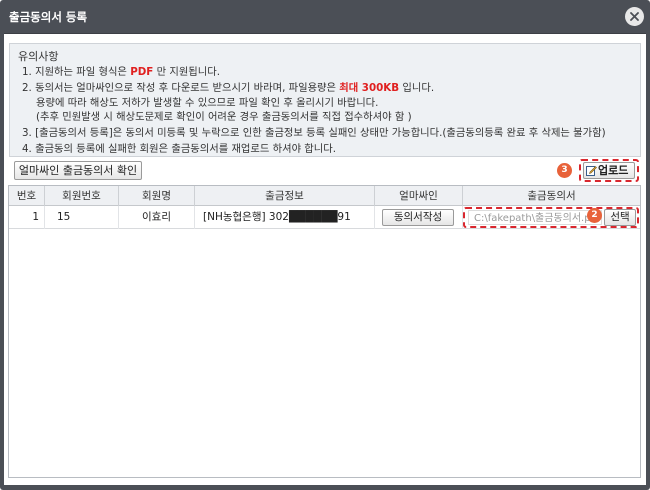 Image resolution: width=650 pixels, height=490 pixels. I want to click on notice-line-4: 4. 출금동의 등록에 실패한 회원은 출금동의서를 재업로드 하셔야 합니다., so click(179, 149).